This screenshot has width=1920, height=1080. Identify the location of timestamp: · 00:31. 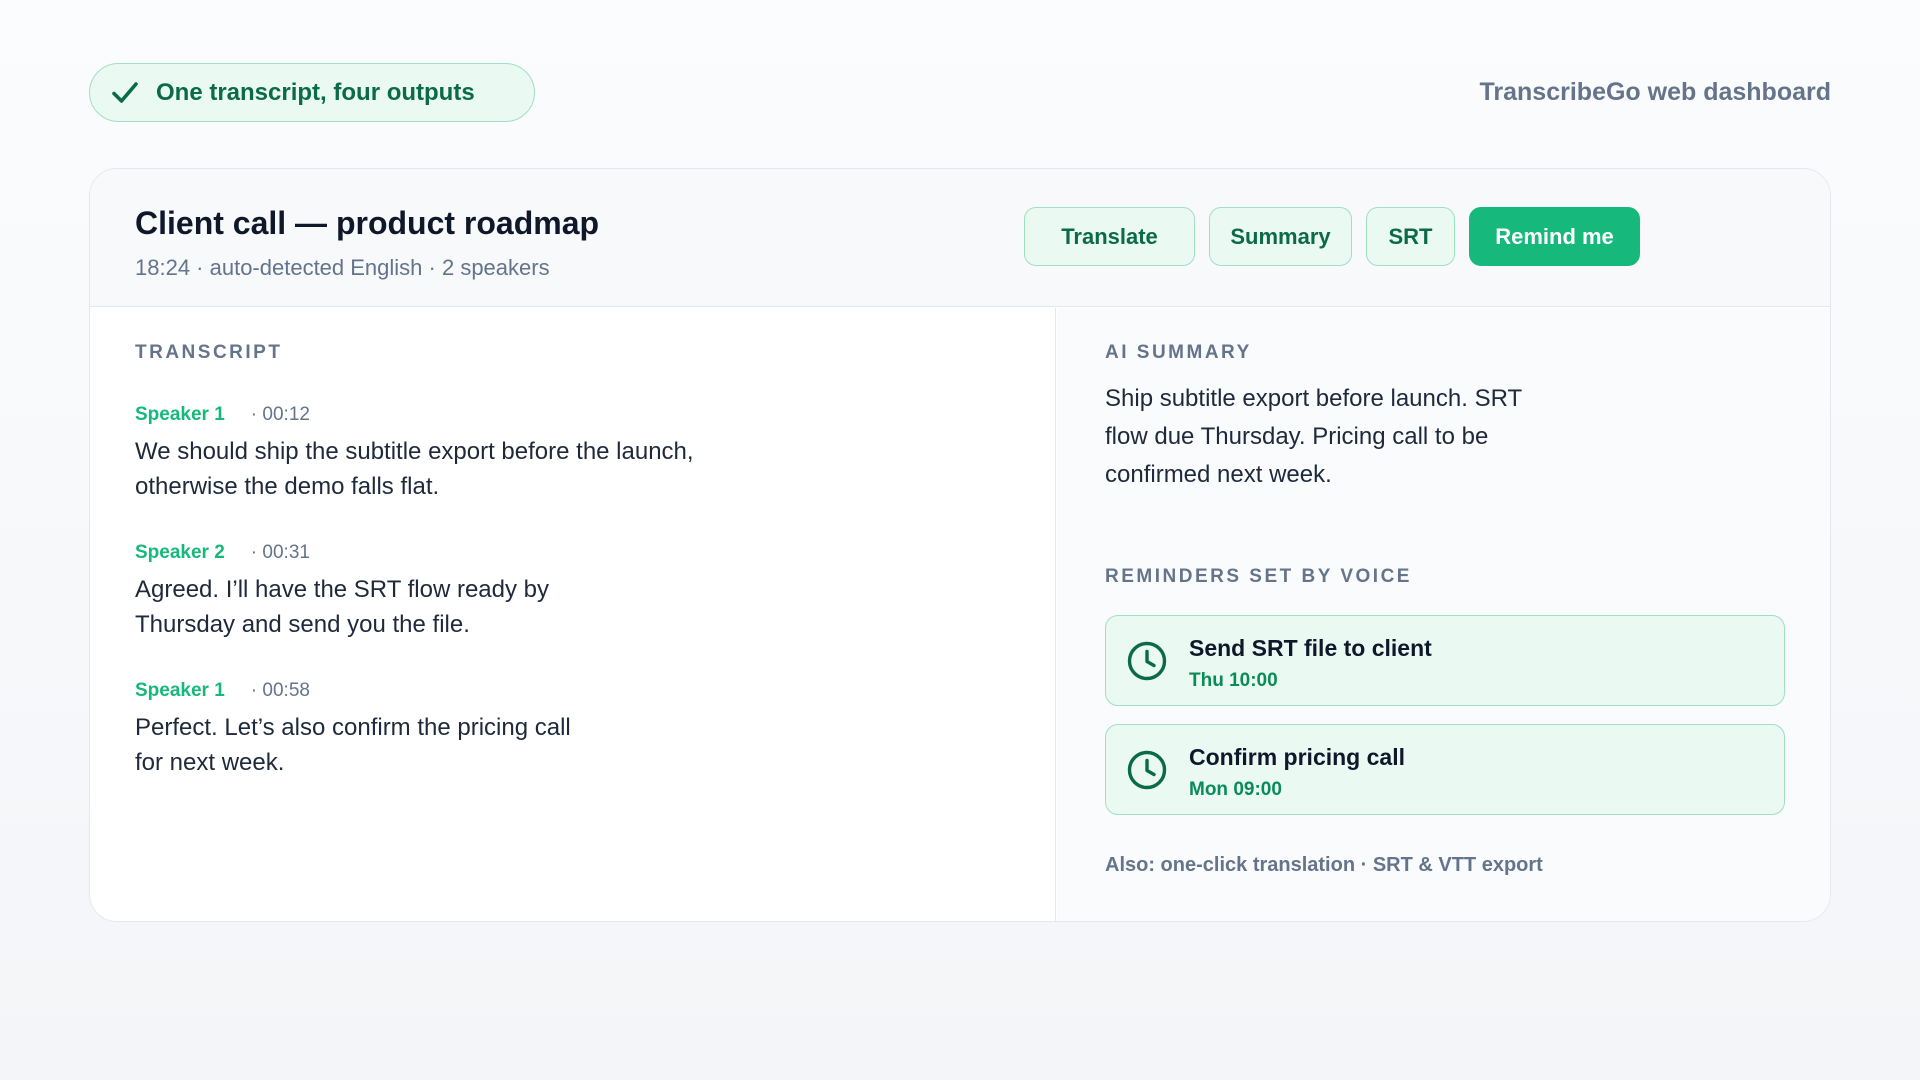
(280, 552).